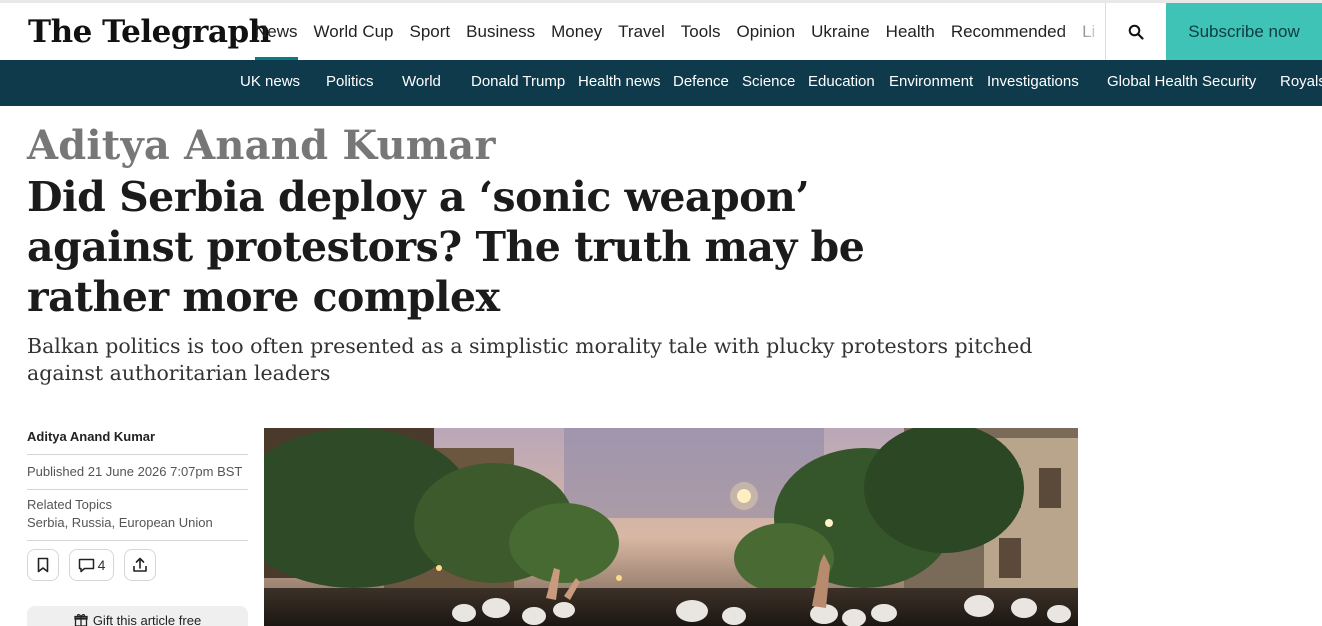 Image resolution: width=1322 pixels, height=626 pixels. I want to click on subnav-item-environment: Environment, so click(931, 83).